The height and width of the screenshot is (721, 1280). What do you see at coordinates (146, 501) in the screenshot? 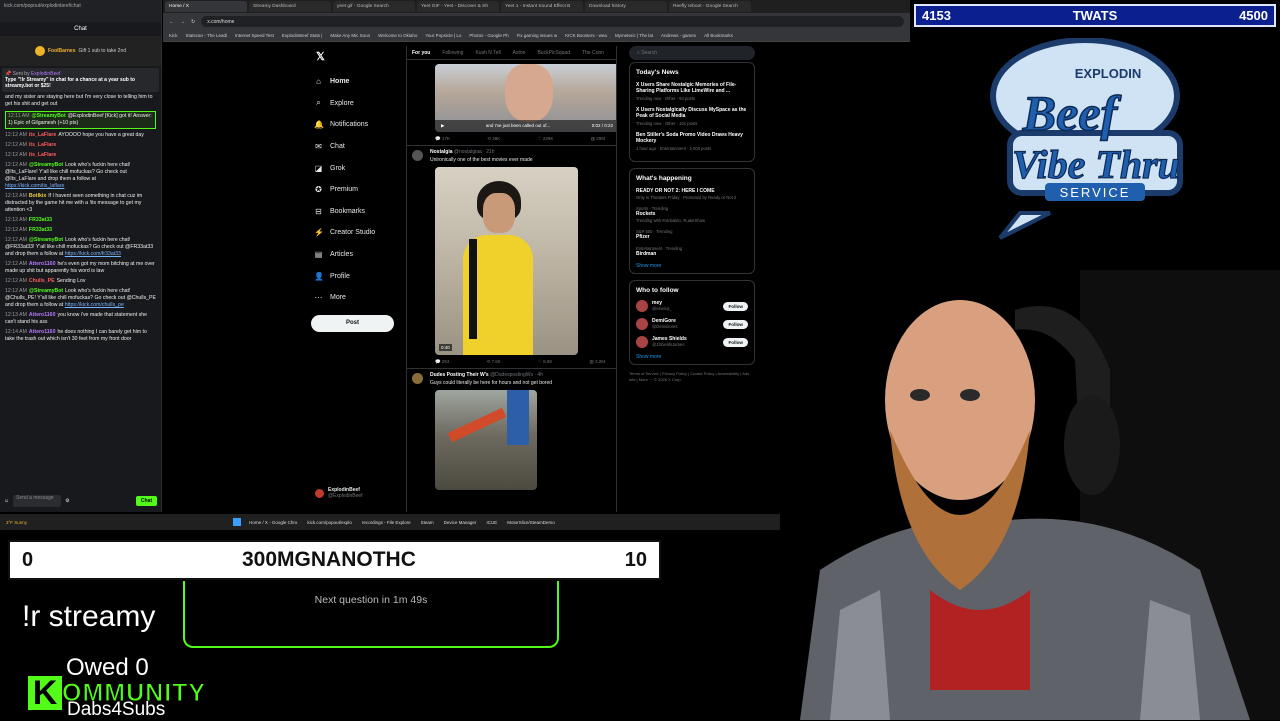
I see `chat-send-button: Chat` at bounding box center [146, 501].